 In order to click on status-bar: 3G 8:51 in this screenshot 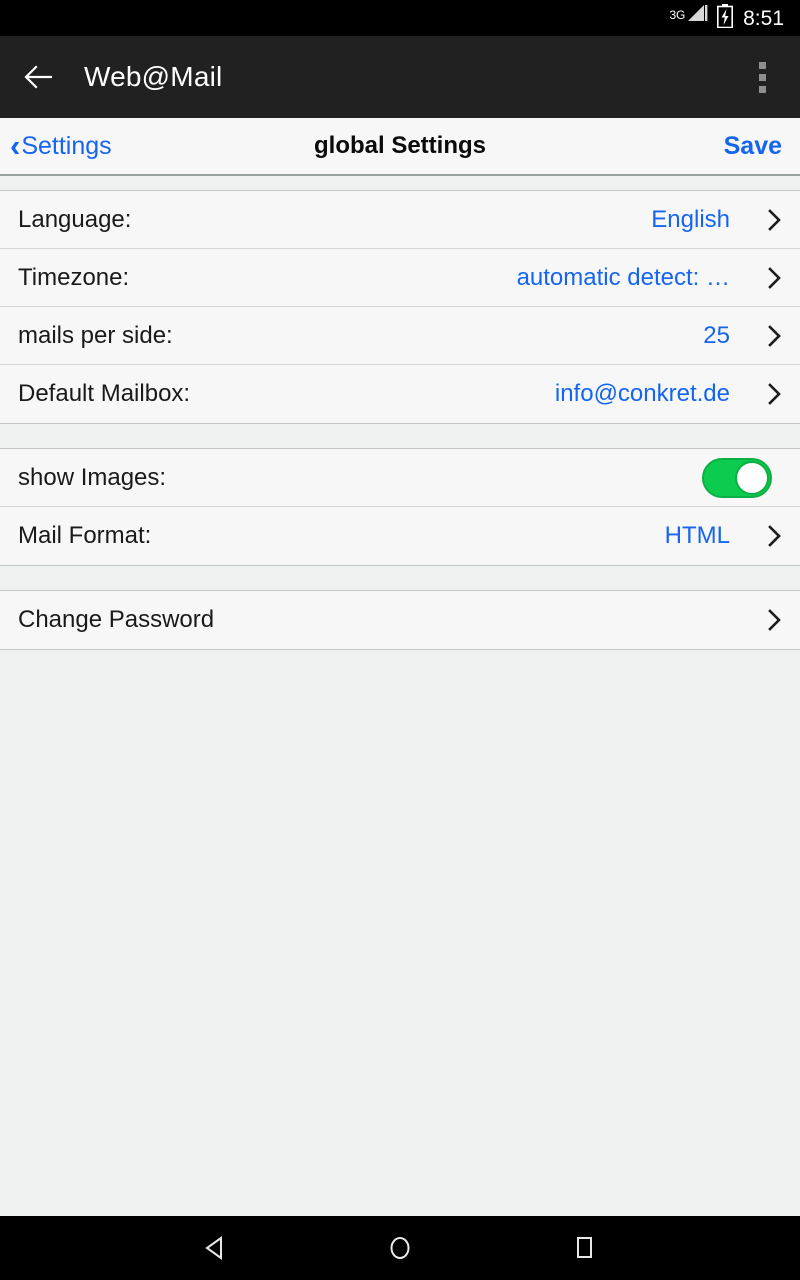, I will do `click(400, 18)`.